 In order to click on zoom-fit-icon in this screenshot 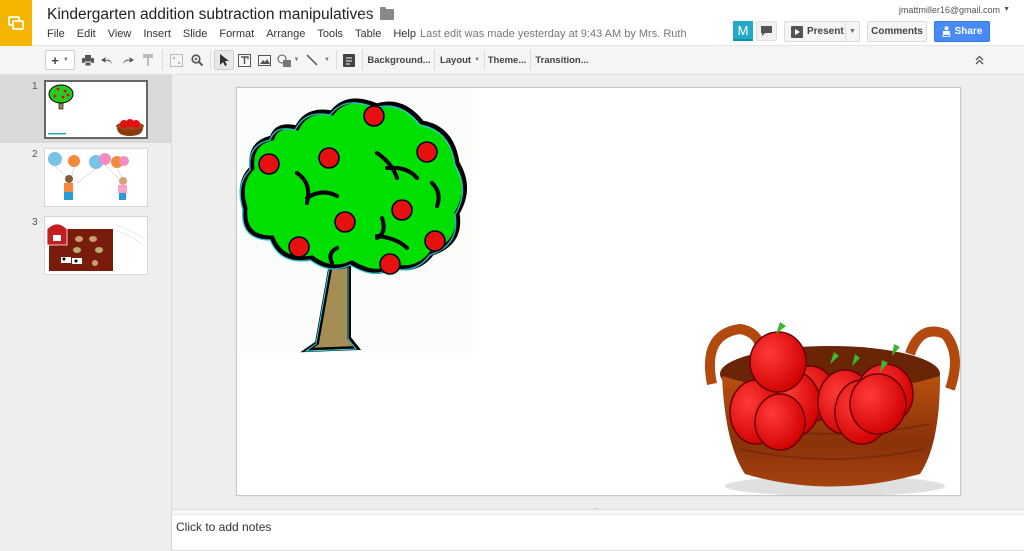, I will do `click(176, 60)`.